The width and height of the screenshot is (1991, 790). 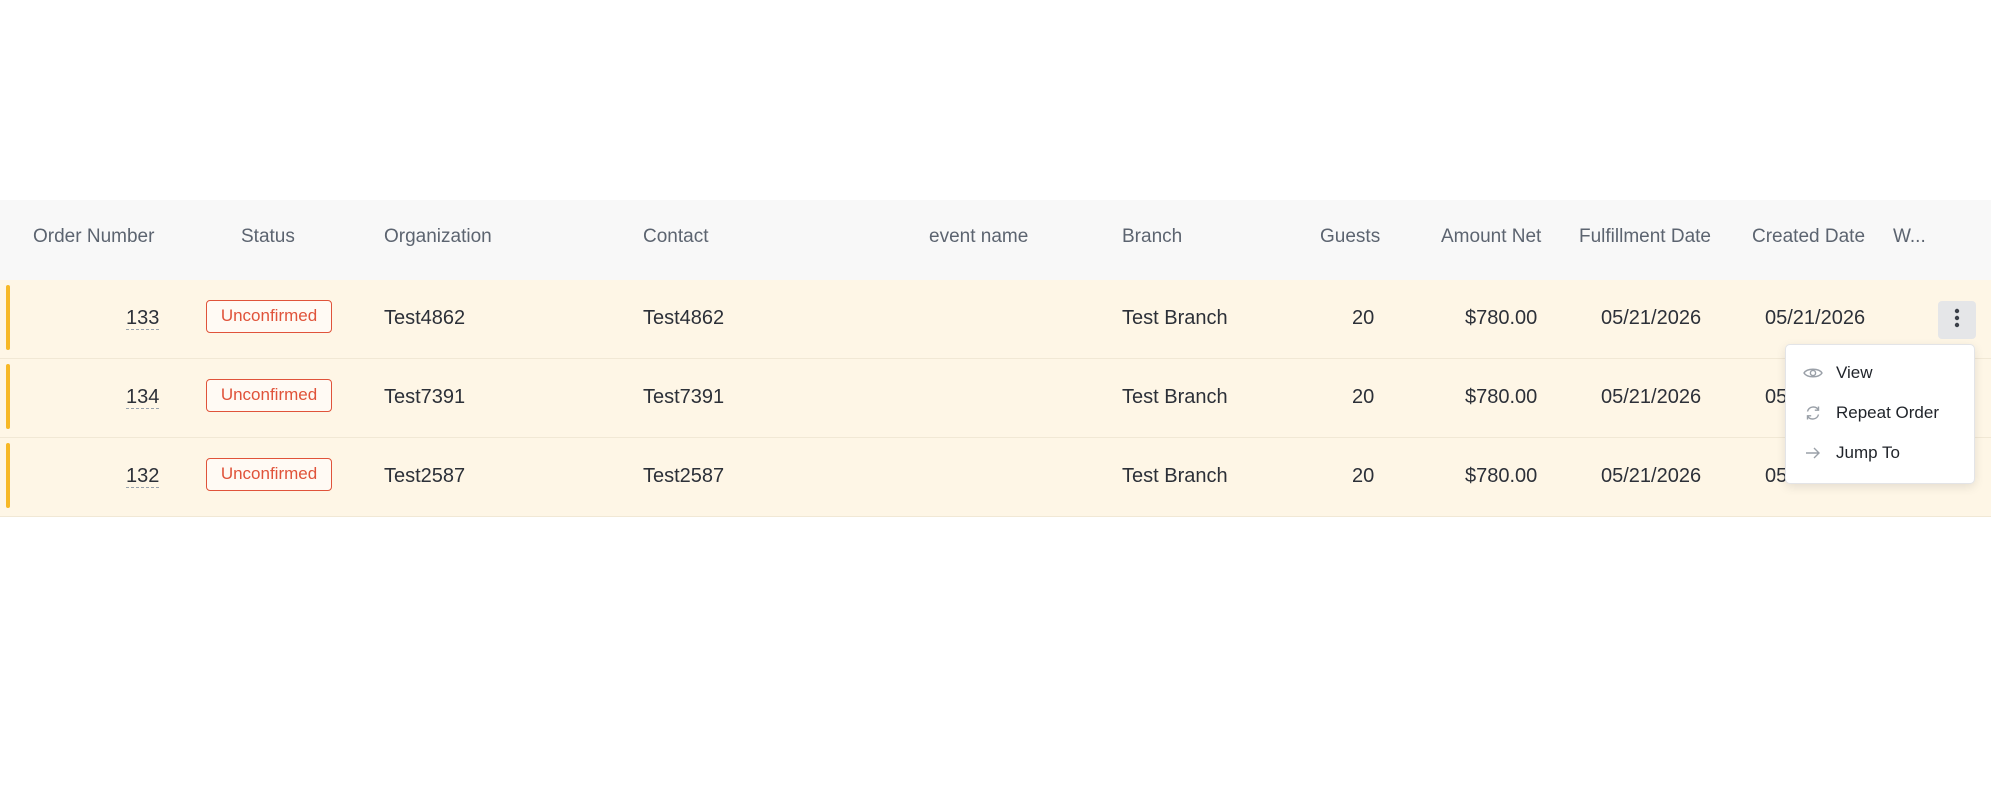 I want to click on order-number-cell: 134, so click(x=143, y=398).